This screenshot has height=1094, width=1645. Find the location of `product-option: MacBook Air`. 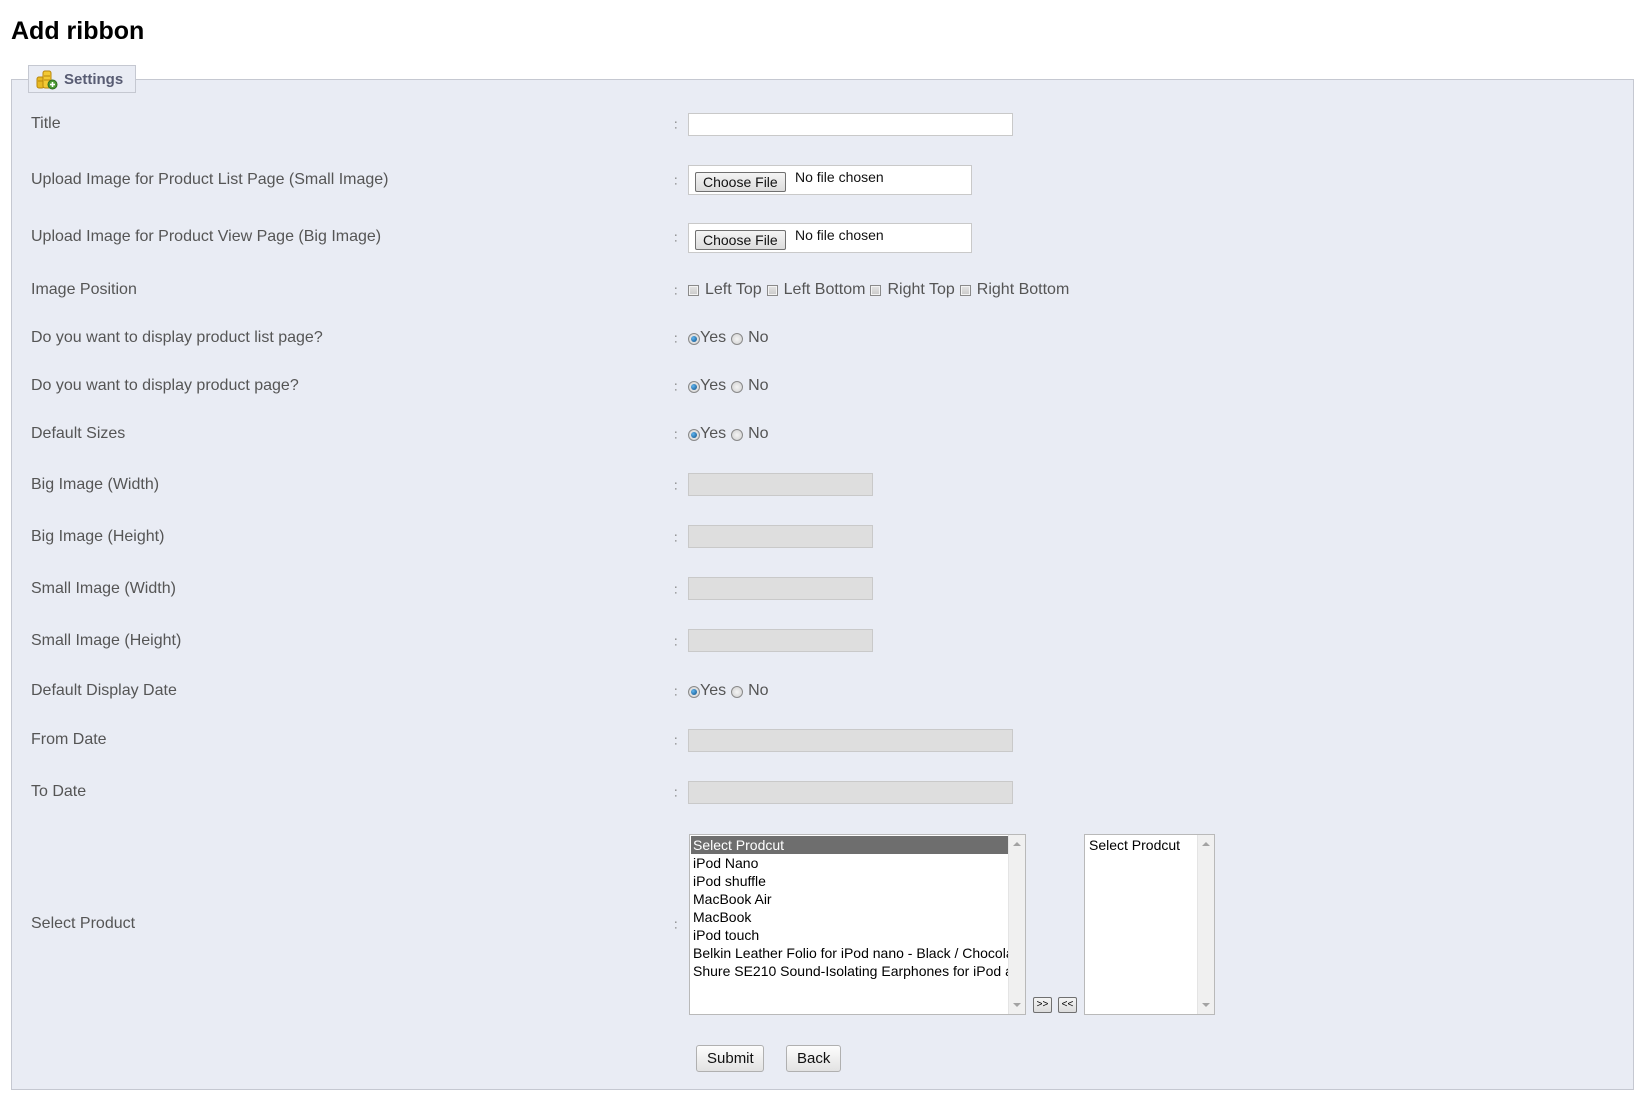

product-option: MacBook Air is located at coordinates (849, 899).